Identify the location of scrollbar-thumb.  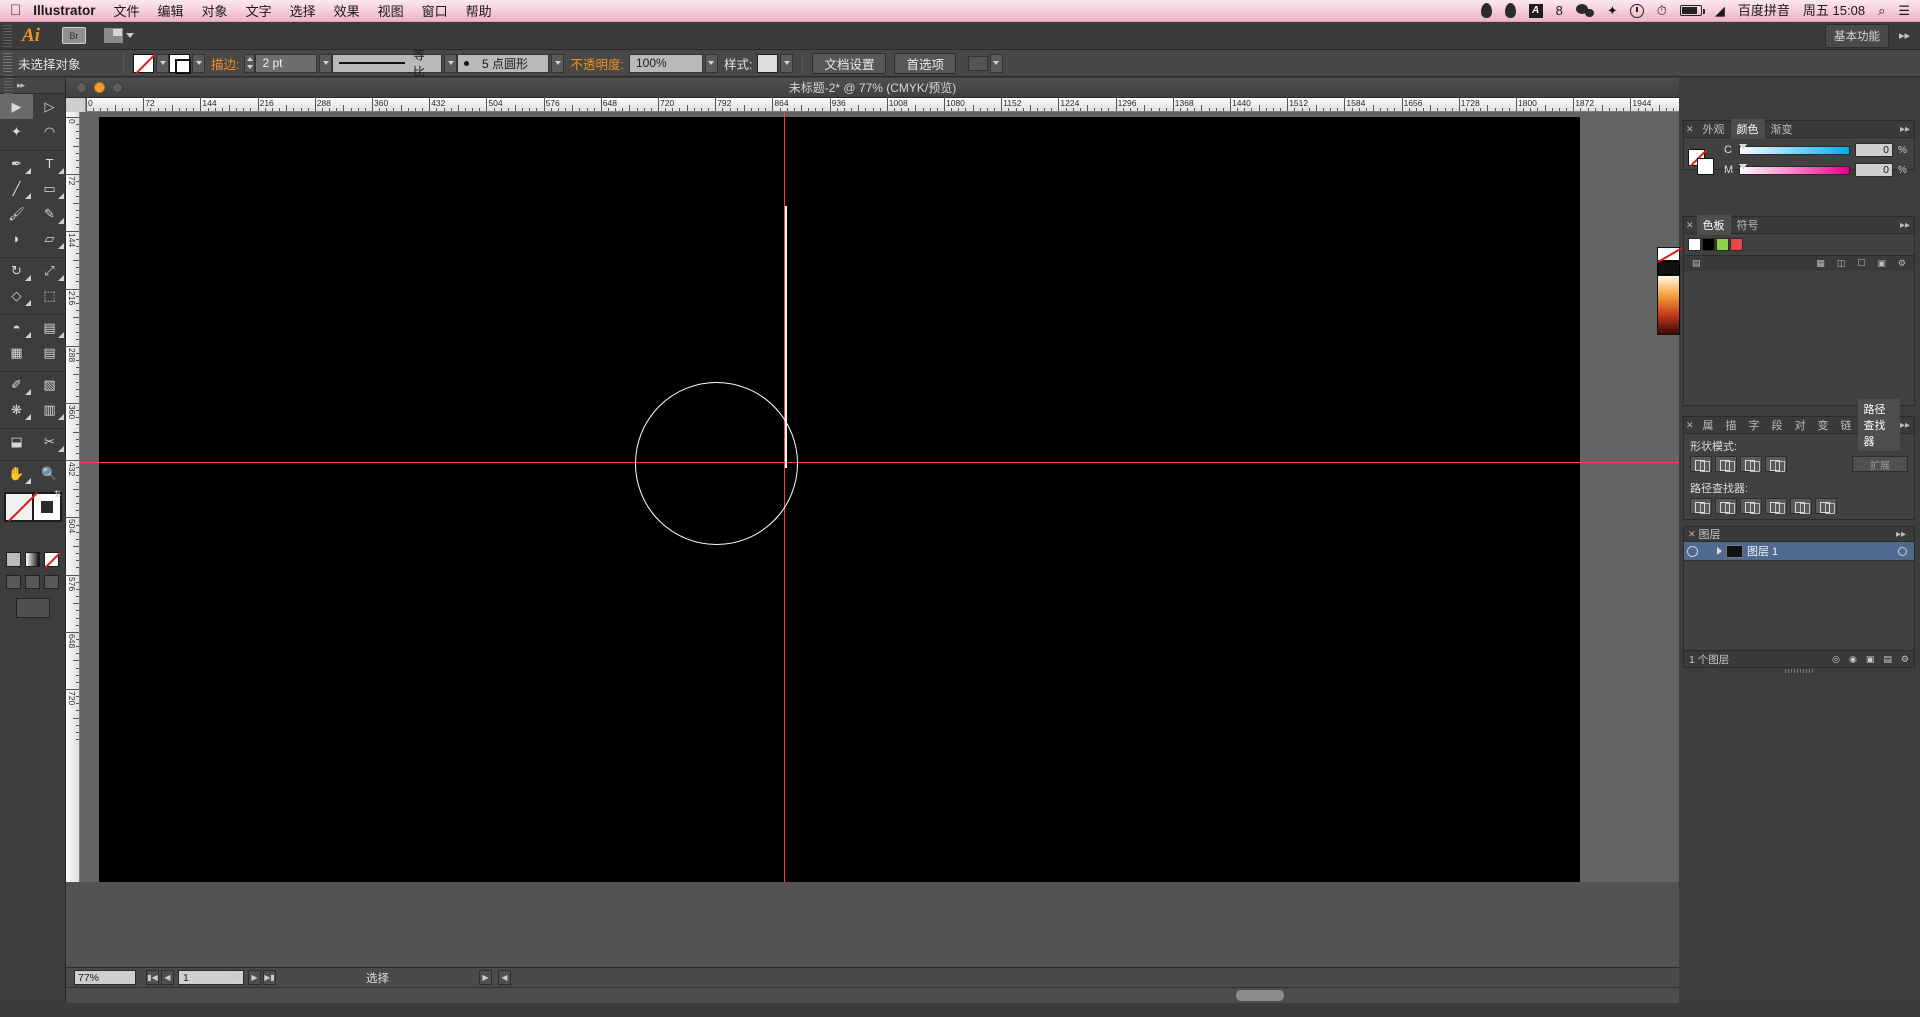
(1260, 995).